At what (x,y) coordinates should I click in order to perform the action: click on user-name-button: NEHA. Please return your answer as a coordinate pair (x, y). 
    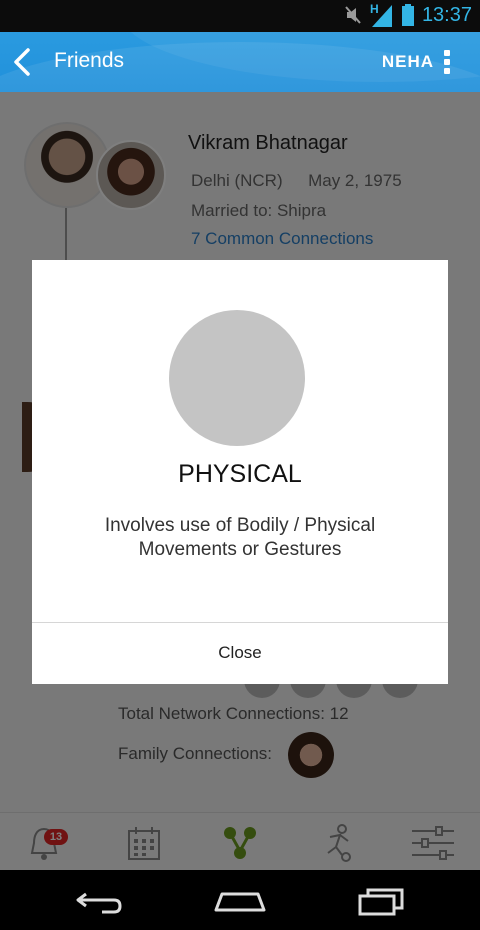
    Looking at the image, I should click on (408, 62).